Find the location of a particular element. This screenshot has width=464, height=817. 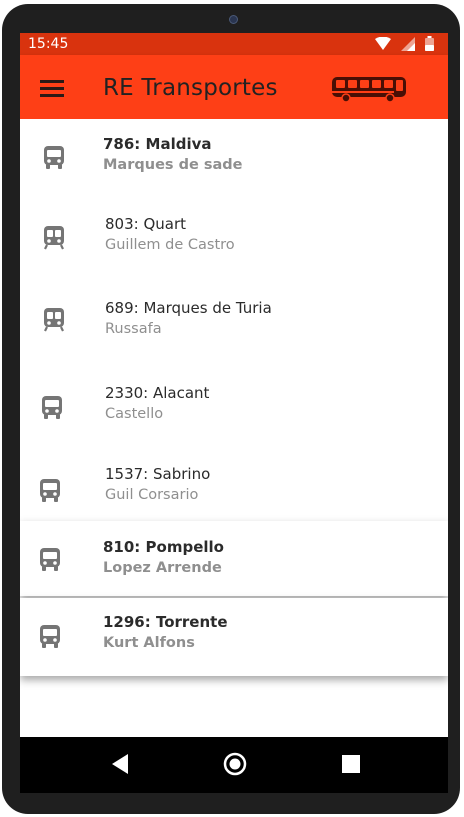

list-item: 689: Marques de Turia Russafa is located at coordinates (234, 319).